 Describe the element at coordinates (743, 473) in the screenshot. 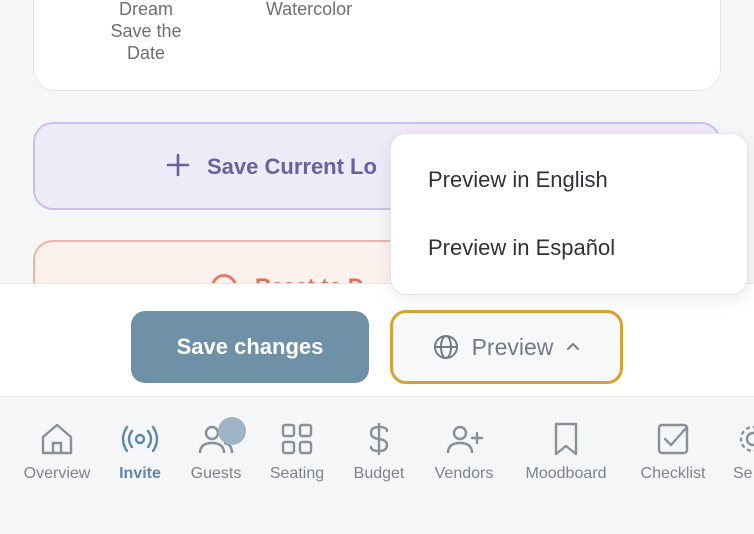

I see `nav-label-settings: Se` at that location.